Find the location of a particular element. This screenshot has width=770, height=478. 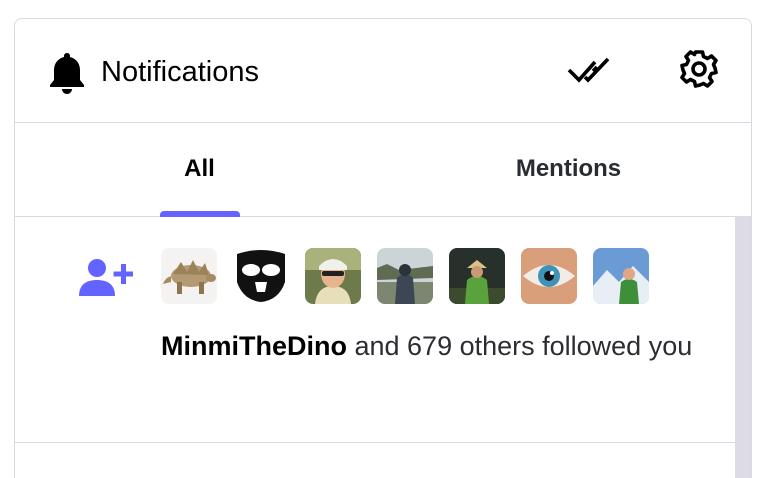

hiker-road-avatar-image is located at coordinates (405, 276).